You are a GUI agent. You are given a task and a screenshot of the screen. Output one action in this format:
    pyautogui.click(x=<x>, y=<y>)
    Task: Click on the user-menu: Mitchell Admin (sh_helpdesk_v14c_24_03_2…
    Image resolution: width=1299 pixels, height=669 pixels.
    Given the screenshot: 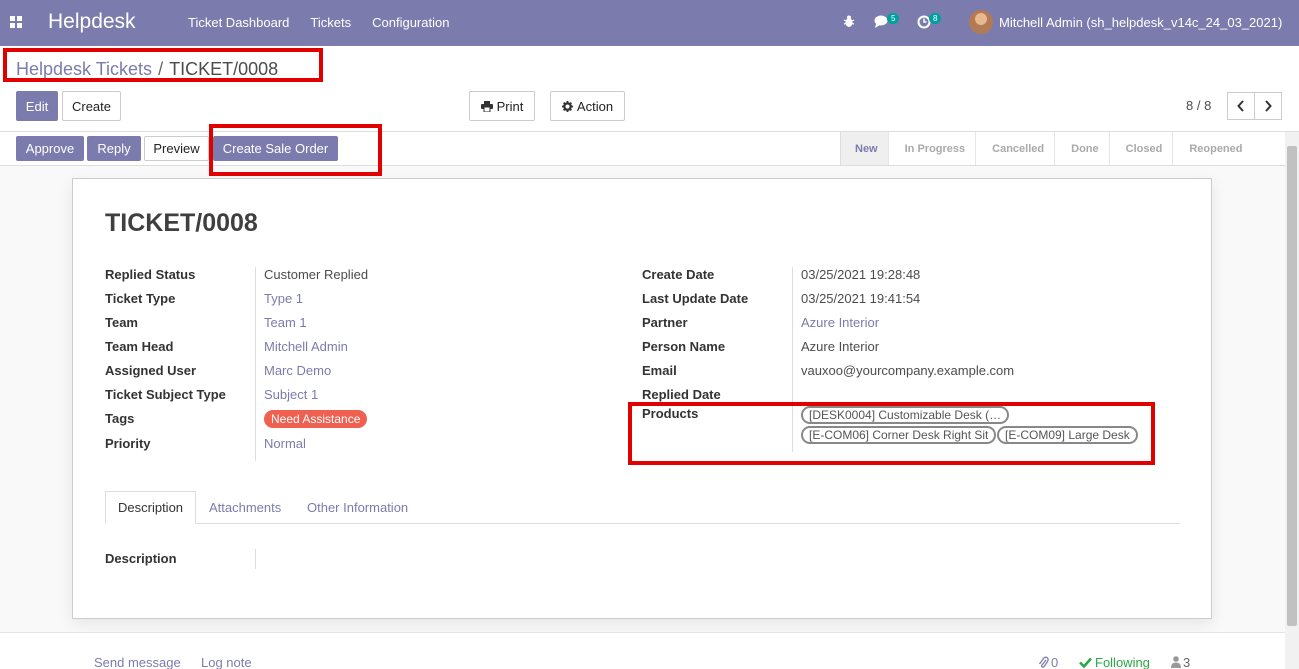 What is the action you would take?
    pyautogui.click(x=1140, y=22)
    